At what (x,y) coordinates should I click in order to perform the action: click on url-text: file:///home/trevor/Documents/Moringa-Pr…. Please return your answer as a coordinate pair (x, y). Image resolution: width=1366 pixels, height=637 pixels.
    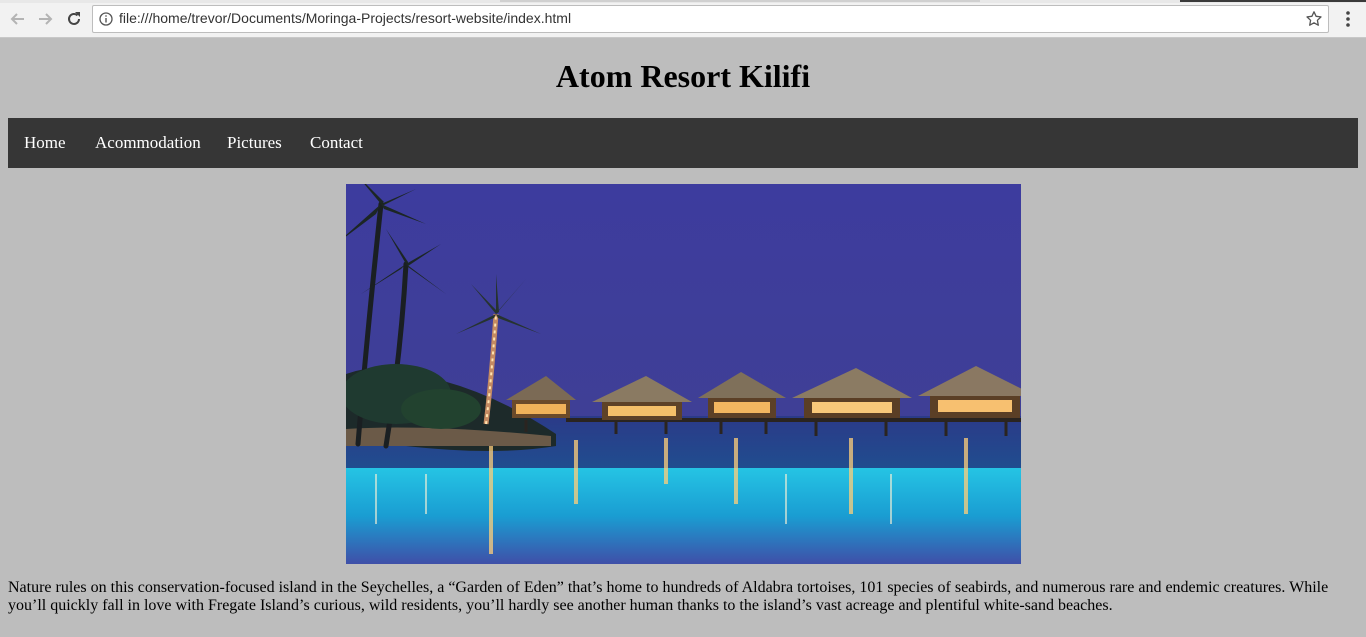
    Looking at the image, I should click on (345, 18).